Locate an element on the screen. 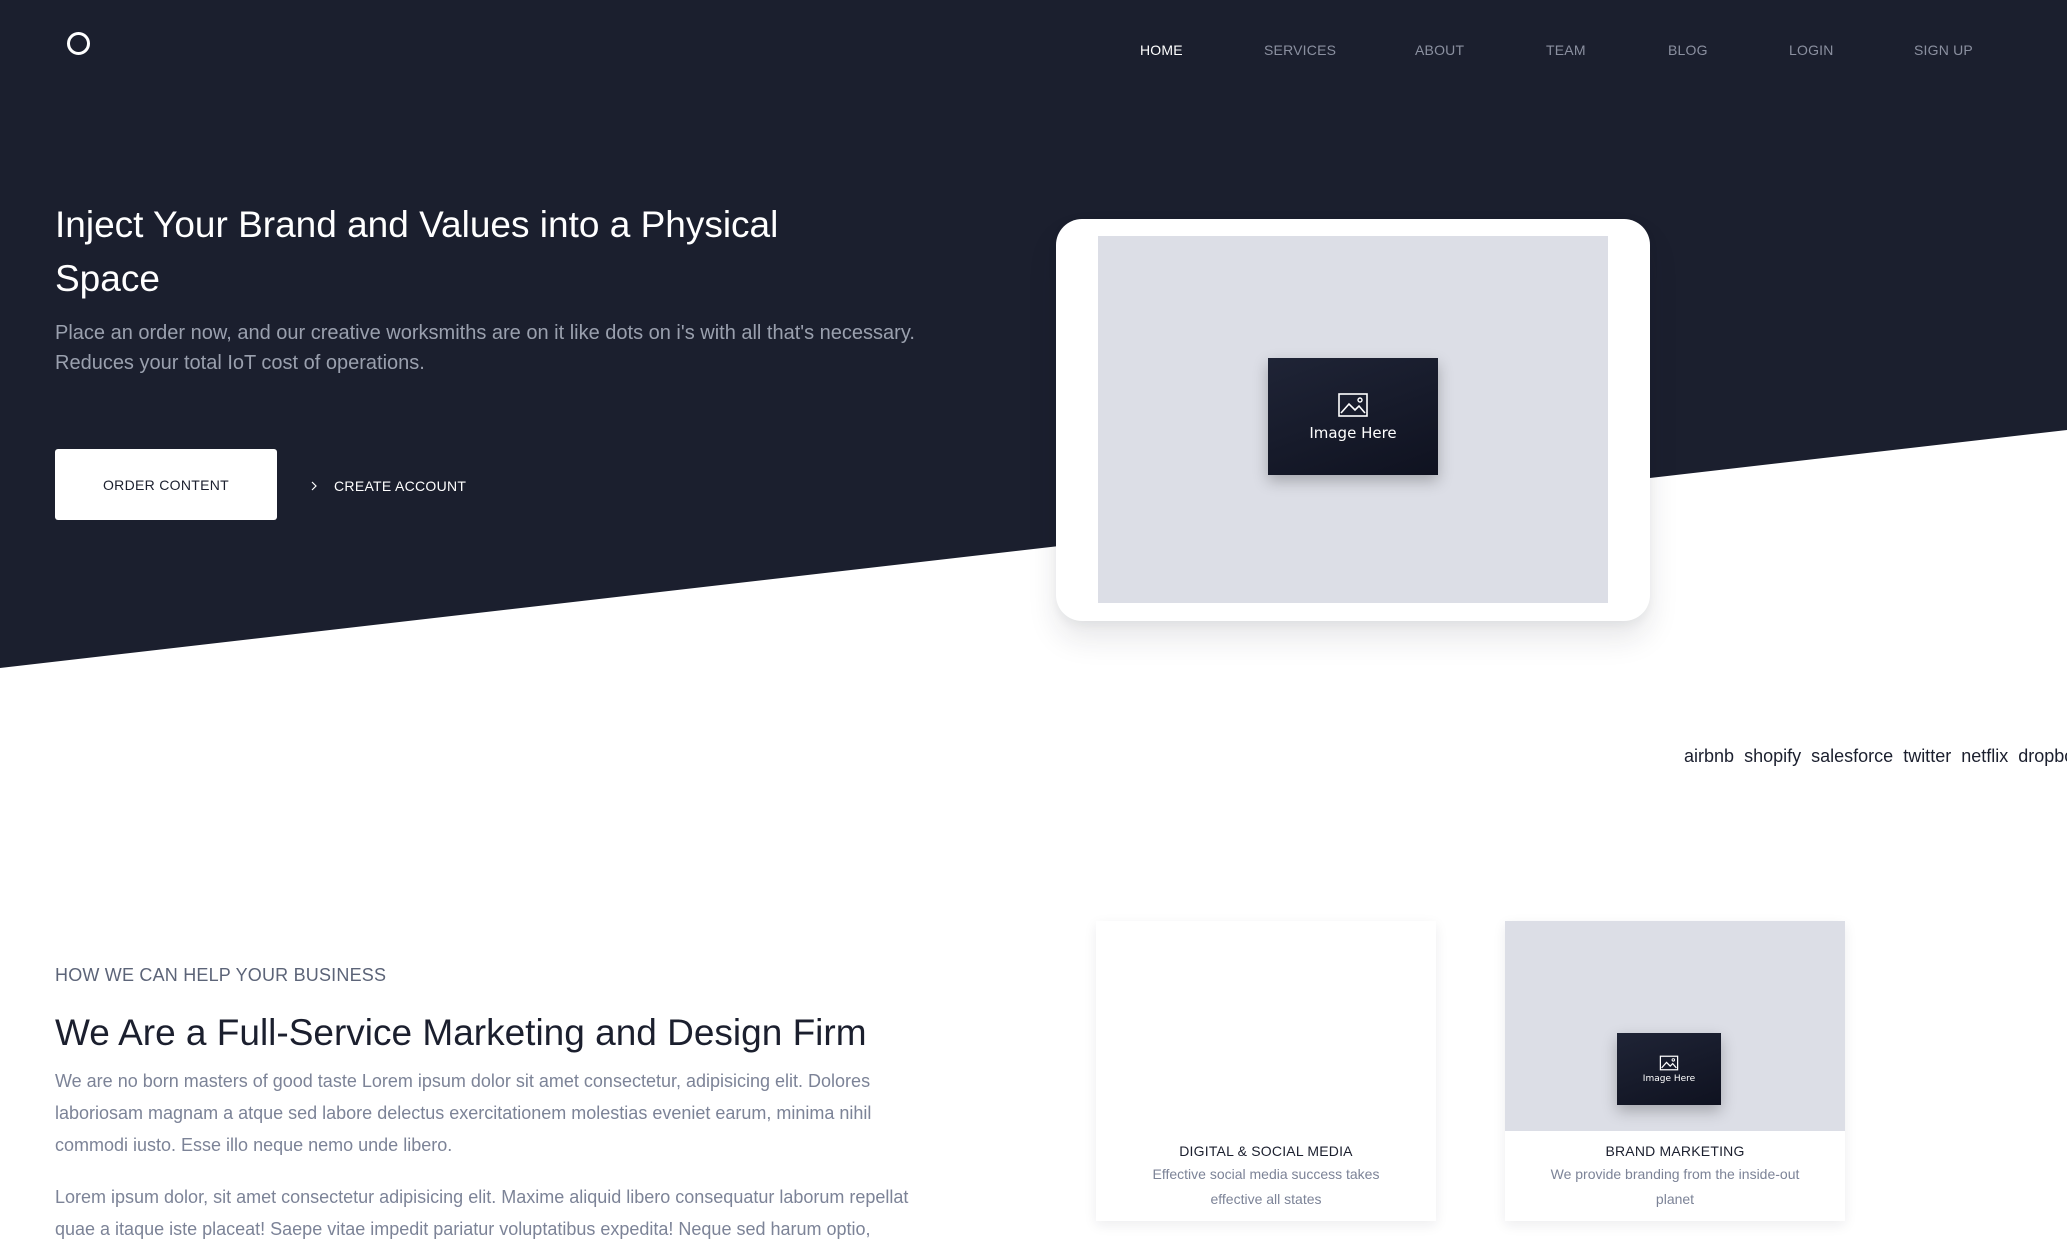  create-account-link: CREATE ACCOUNT is located at coordinates (386, 486).